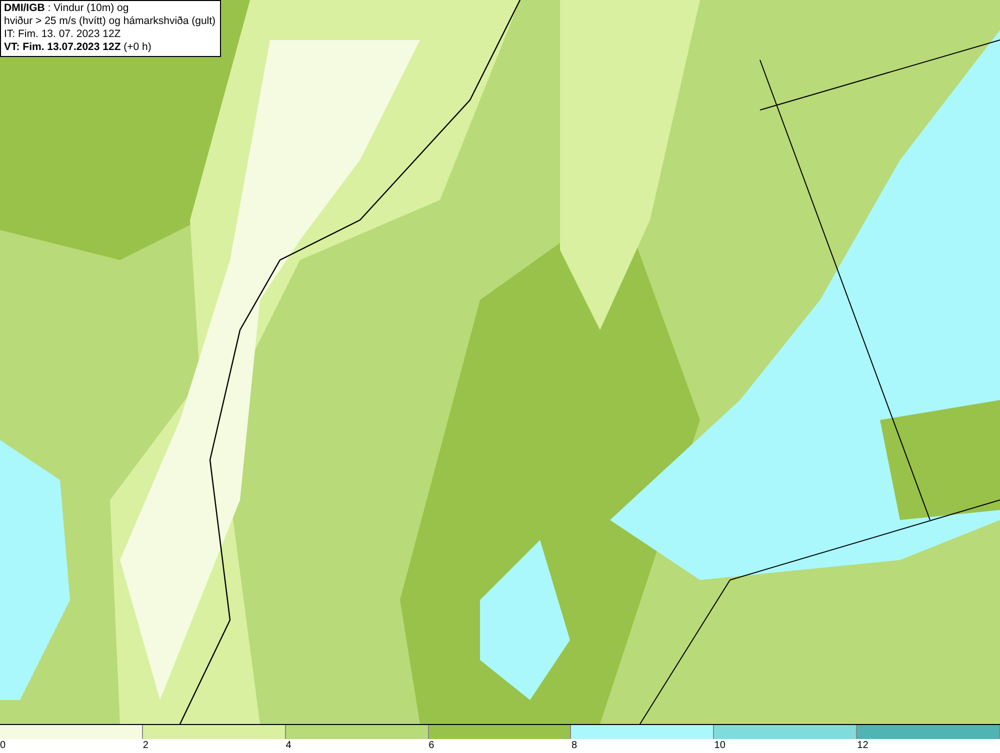 This screenshot has width=1000, height=753. What do you see at coordinates (574, 746) in the screenshot?
I see `legend-tick-label: 8` at bounding box center [574, 746].